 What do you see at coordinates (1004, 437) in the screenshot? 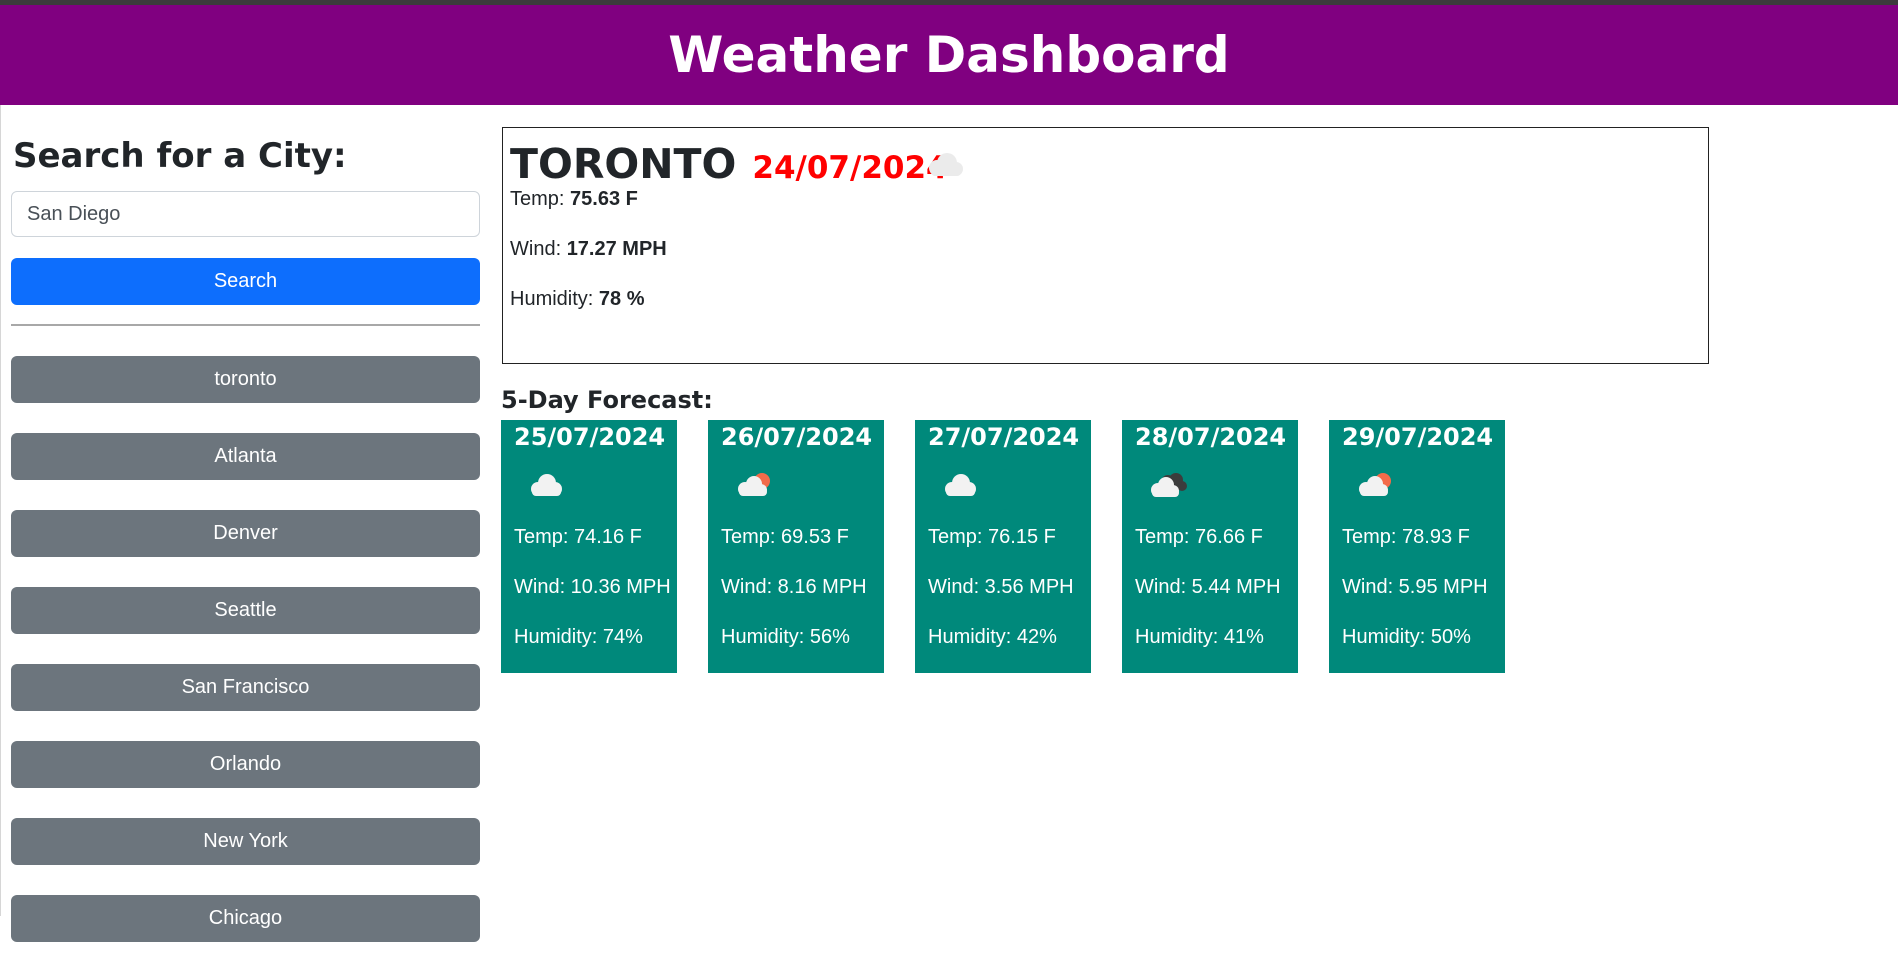
I see `forecast-date: 27/07/2024` at bounding box center [1004, 437].